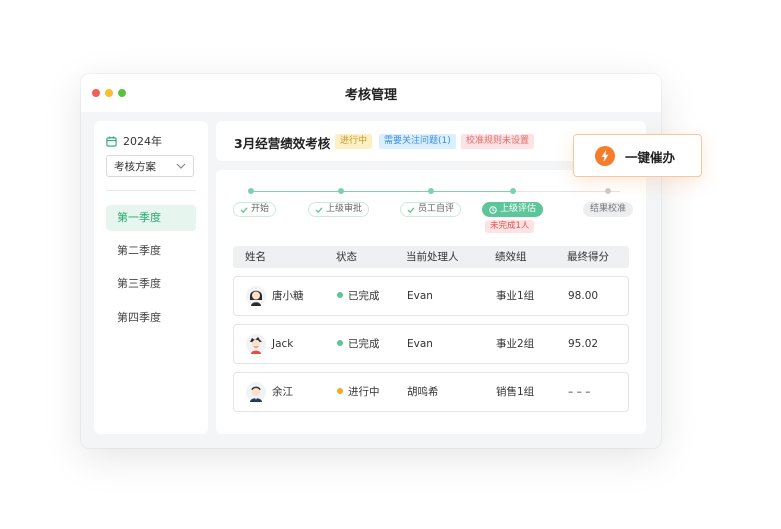 Image resolution: width=781 pixels, height=529 pixels. I want to click on sidebar: 2024年 考核方案 第一季度 第二季度 第三季度 第四季度, so click(151, 277).